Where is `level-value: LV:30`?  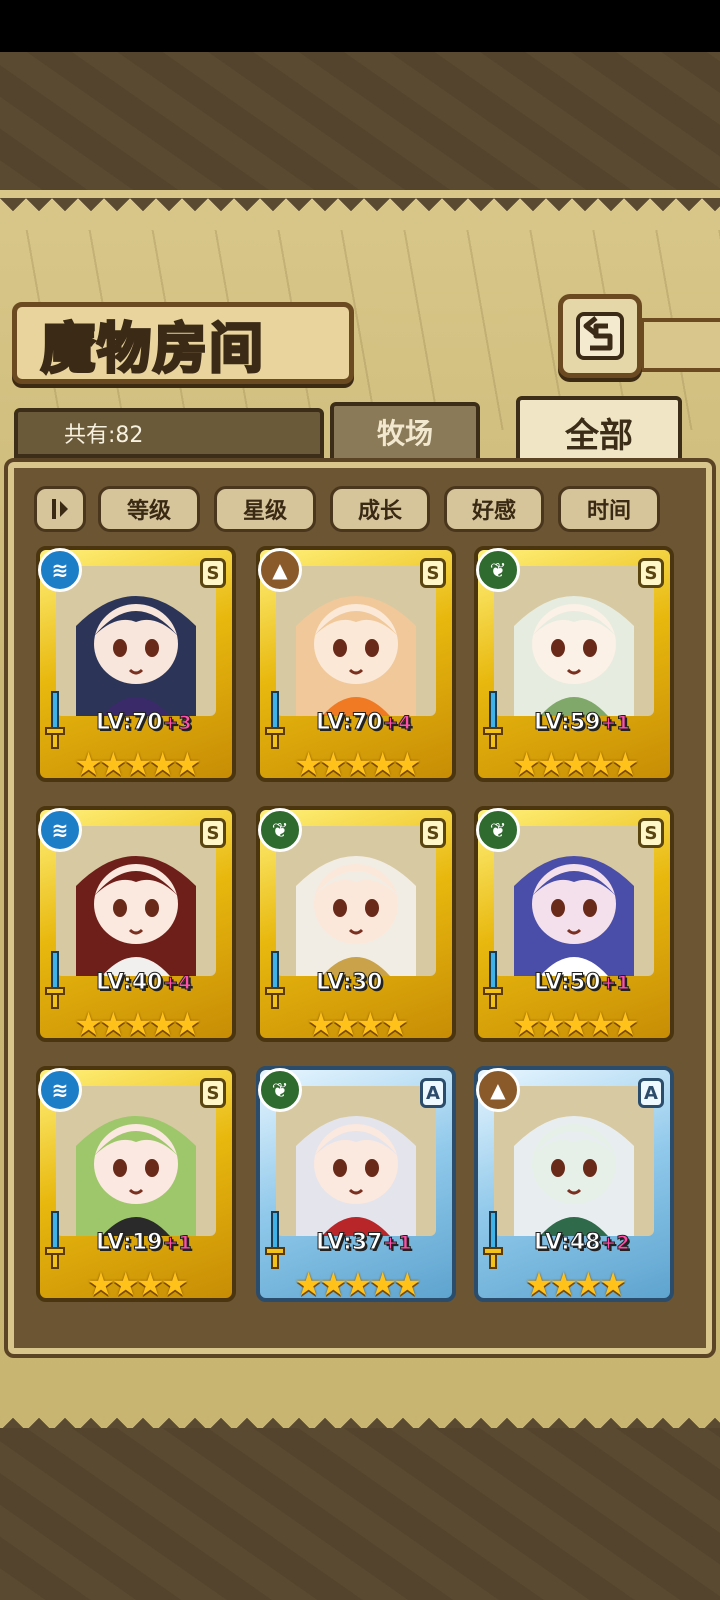
level-value: LV:30 is located at coordinates (349, 983).